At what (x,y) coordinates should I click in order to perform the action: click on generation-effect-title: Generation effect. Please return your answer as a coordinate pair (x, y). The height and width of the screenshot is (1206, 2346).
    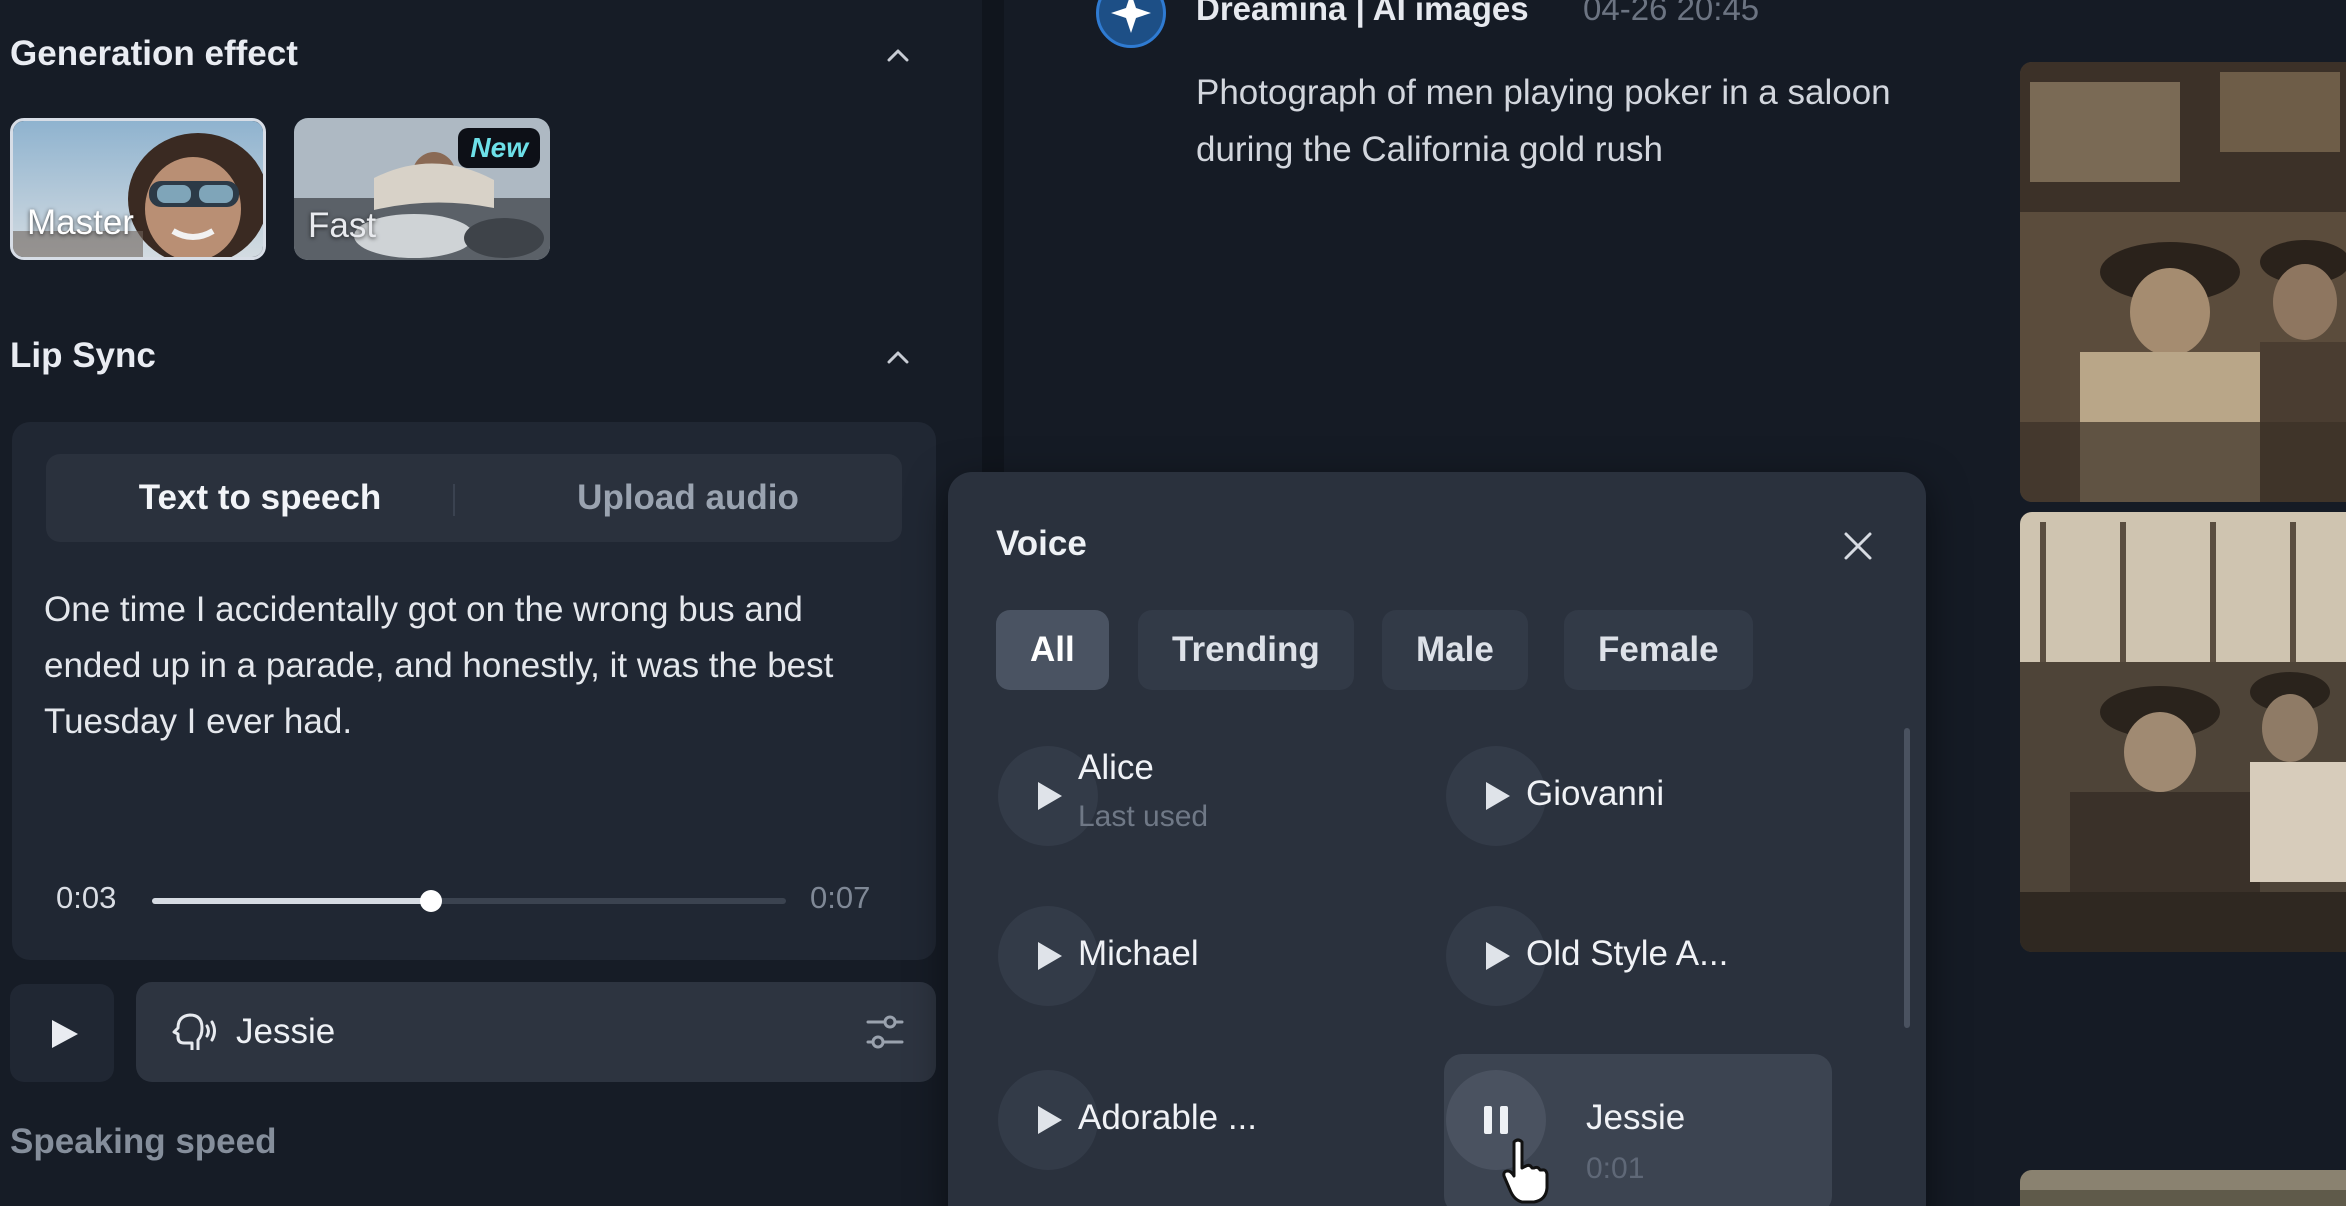
    Looking at the image, I should click on (154, 53).